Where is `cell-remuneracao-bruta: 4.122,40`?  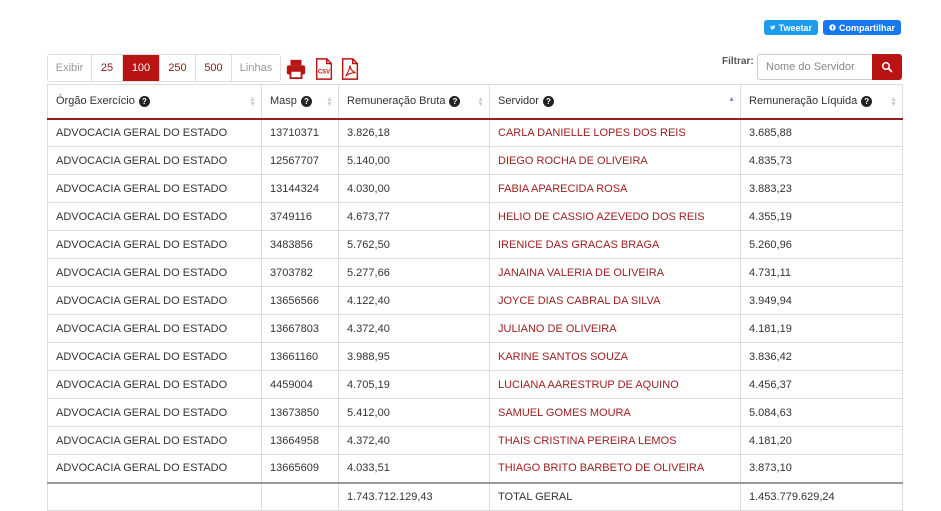 cell-remuneracao-bruta: 4.122,40 is located at coordinates (414, 300).